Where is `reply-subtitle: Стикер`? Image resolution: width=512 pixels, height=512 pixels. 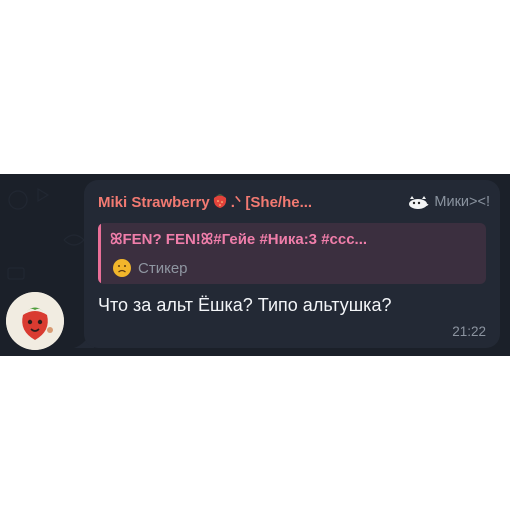 reply-subtitle: Стикер is located at coordinates (150, 268).